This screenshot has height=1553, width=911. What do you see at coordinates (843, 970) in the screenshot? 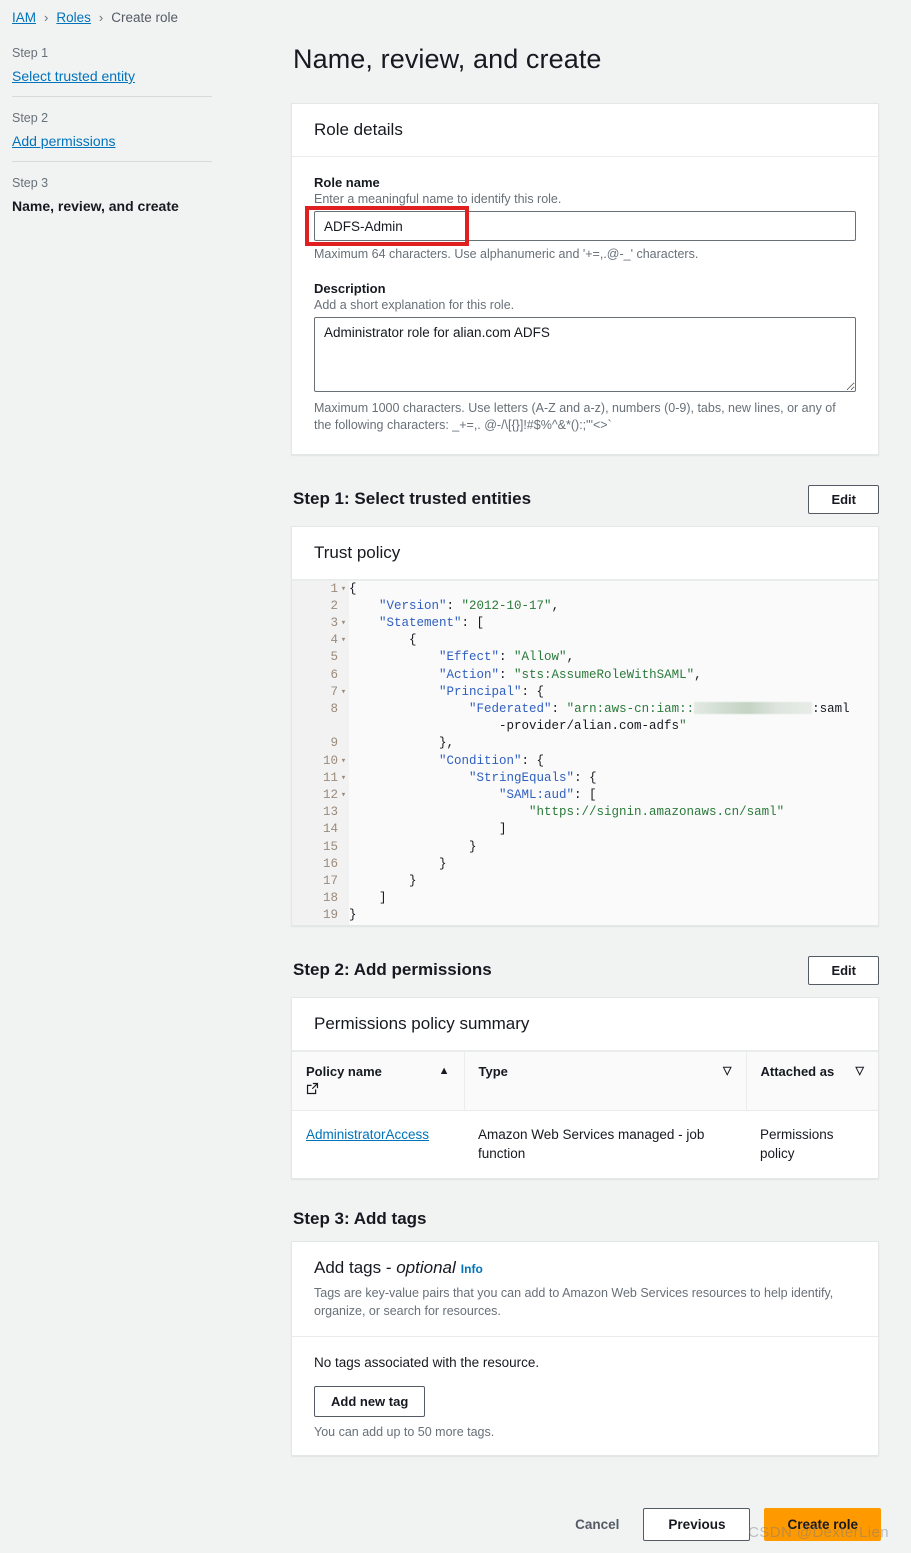
I see `step2-edit-button: Edit` at bounding box center [843, 970].